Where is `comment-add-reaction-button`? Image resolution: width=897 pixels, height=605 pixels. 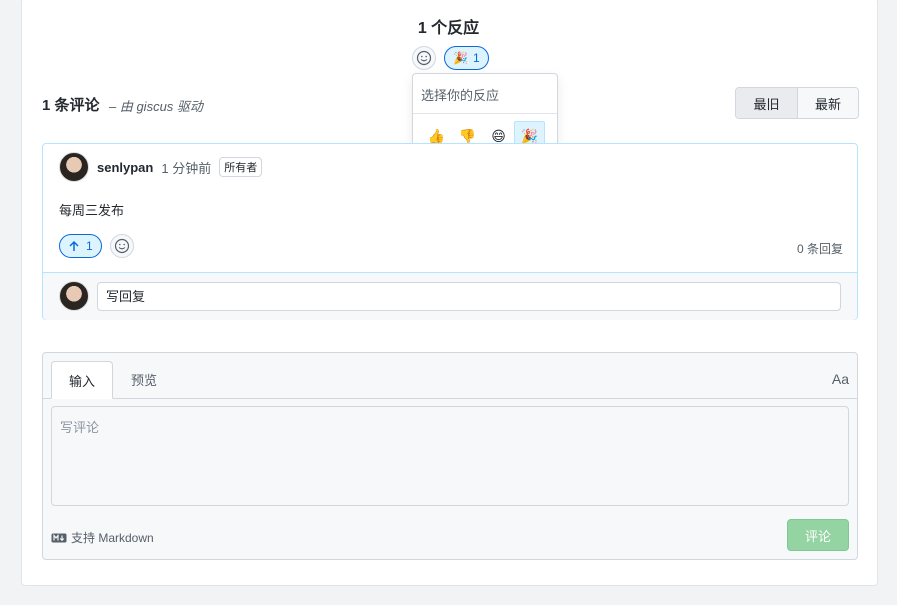 comment-add-reaction-button is located at coordinates (121, 246).